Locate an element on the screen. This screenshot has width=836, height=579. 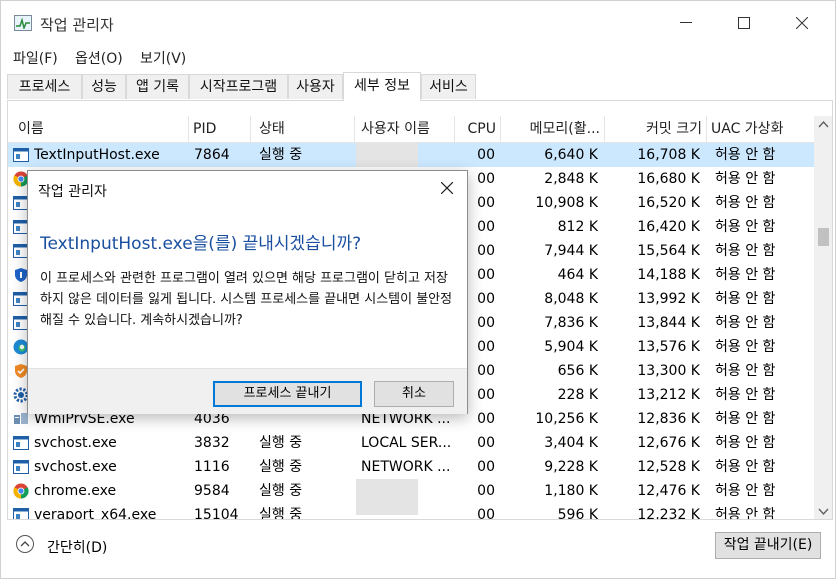
end-task-button: 작업 끝내기(E) is located at coordinates (768, 545).